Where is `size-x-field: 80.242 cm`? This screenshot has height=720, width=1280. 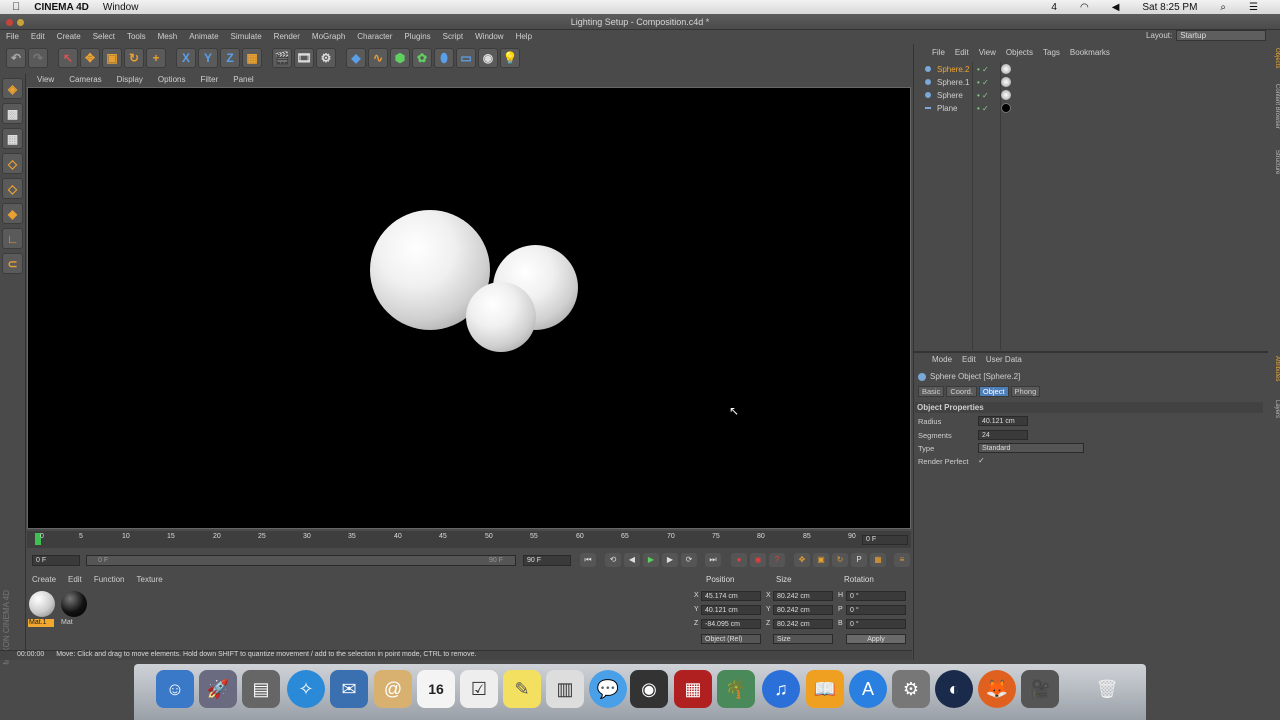 size-x-field: 80.242 cm is located at coordinates (803, 596).